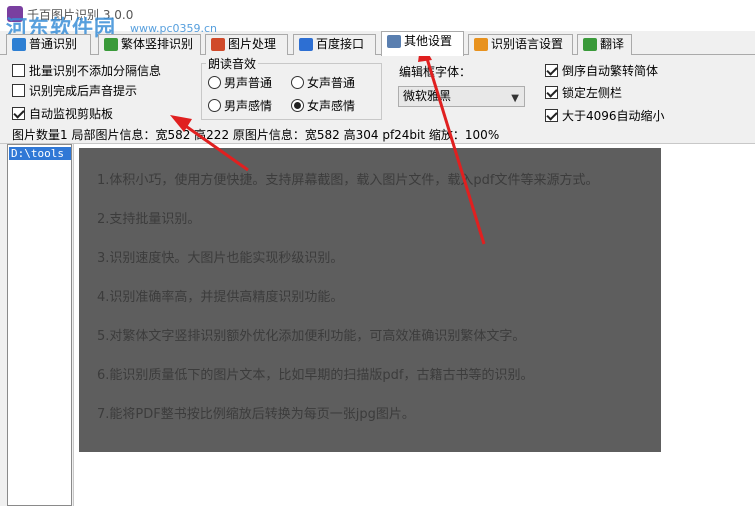 The height and width of the screenshot is (506, 755). I want to click on tab-language-settings: 识别语言设置, so click(520, 44).